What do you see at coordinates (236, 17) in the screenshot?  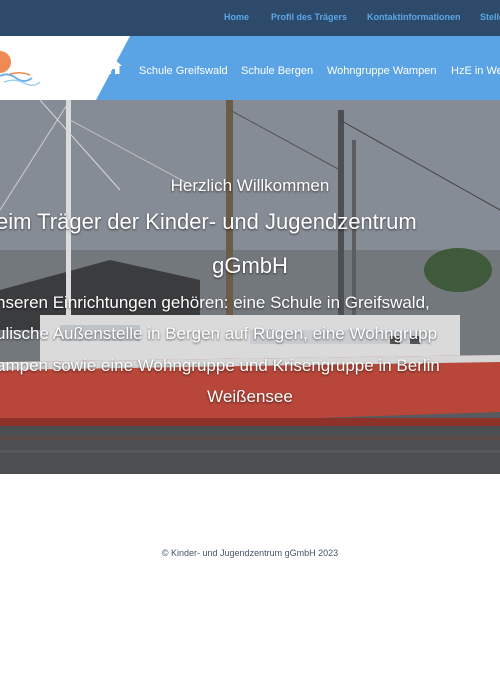 I see `topbar-link-home: Home` at bounding box center [236, 17].